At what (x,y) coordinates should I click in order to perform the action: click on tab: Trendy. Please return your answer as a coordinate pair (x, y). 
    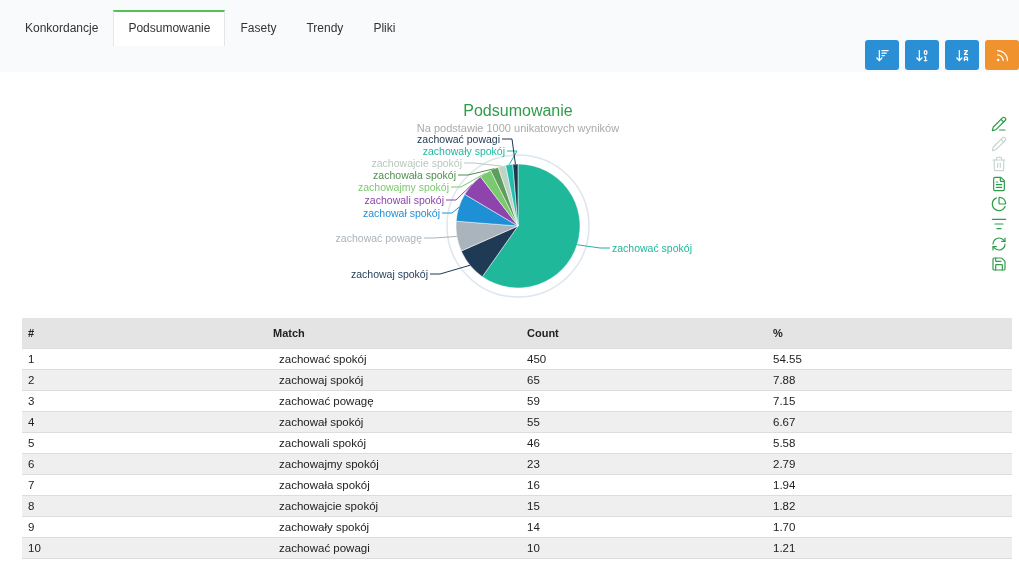
    Looking at the image, I should click on (325, 28).